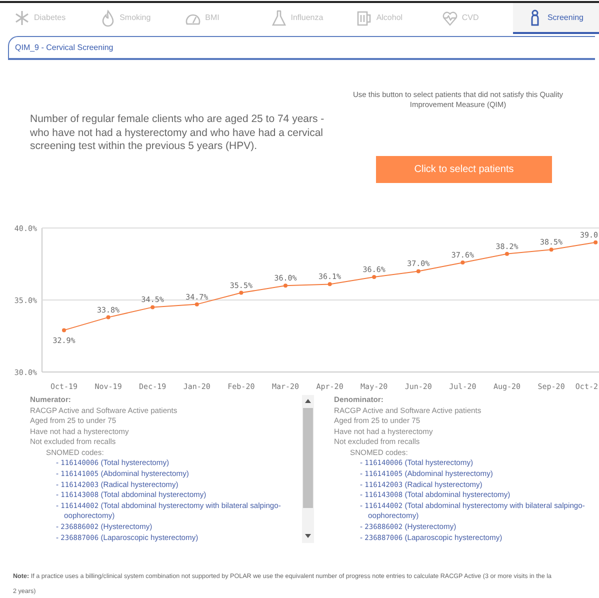 The width and height of the screenshot is (599, 598). Describe the element at coordinates (308, 468) in the screenshot. I see `scrollbar-drawing` at that location.